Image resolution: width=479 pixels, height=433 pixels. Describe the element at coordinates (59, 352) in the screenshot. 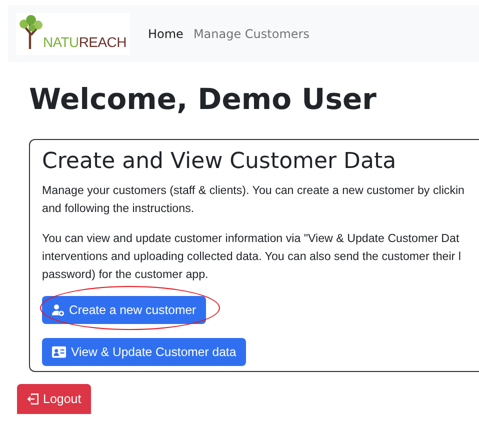

I see `id-card-icon` at that location.